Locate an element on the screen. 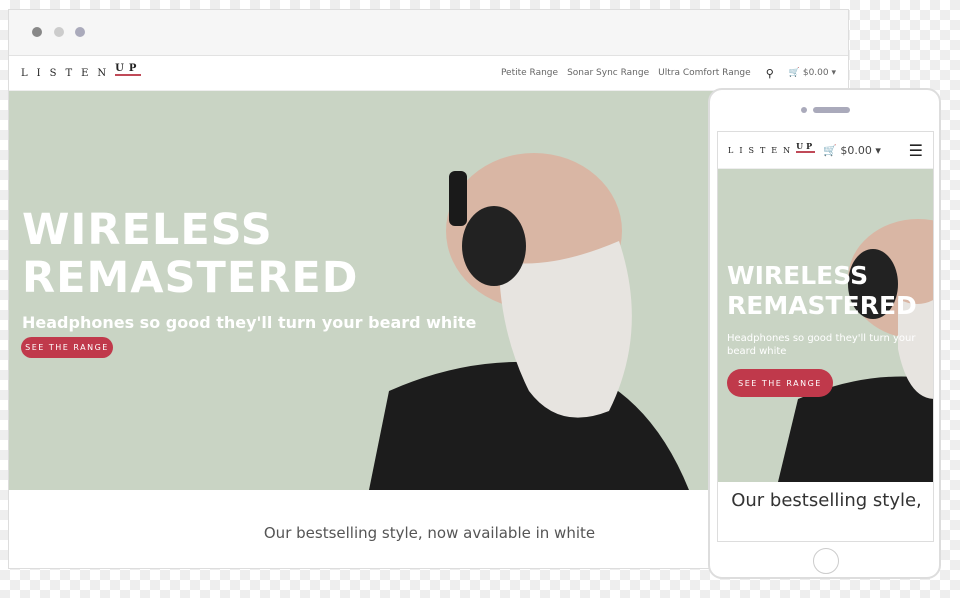 This screenshot has height=598, width=960. nav-link-ultra-comfort: Ultra Comfort Range is located at coordinates (704, 73).